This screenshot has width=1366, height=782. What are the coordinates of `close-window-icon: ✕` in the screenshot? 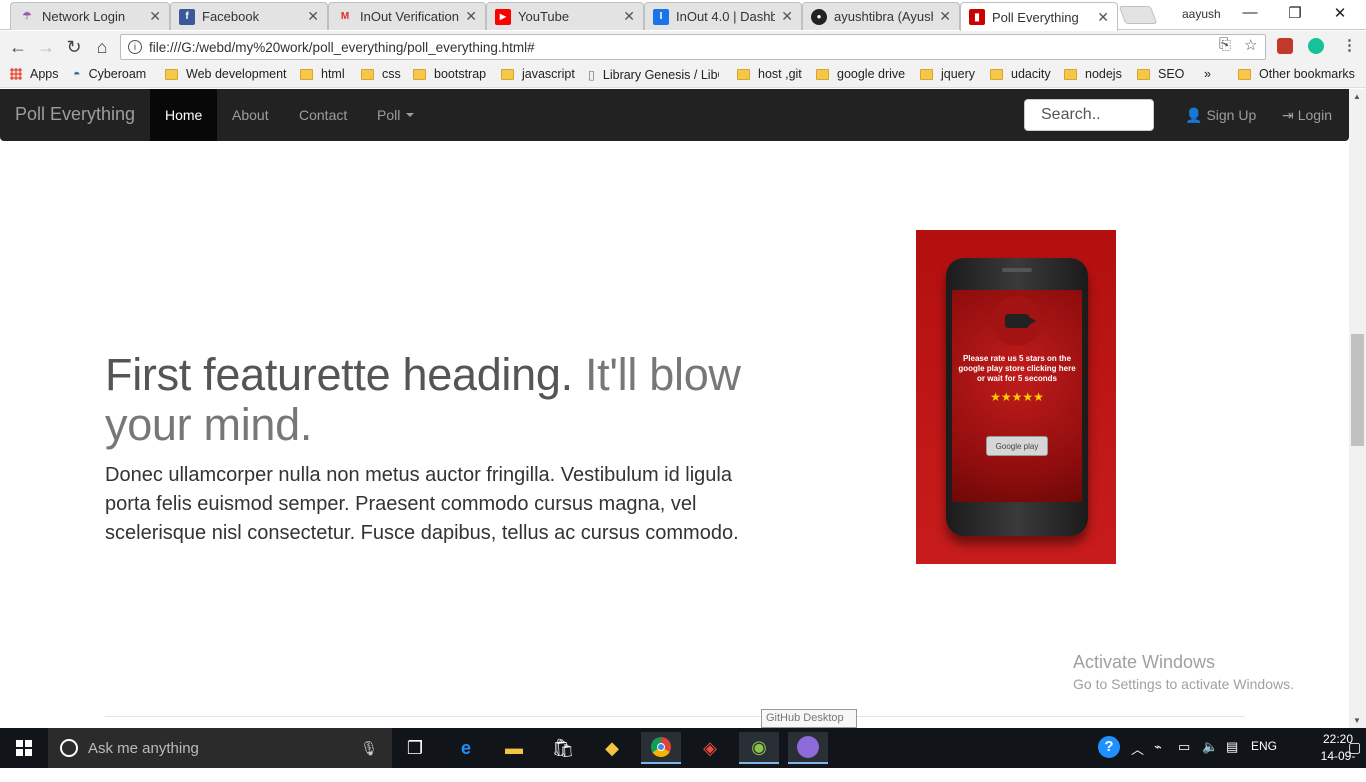 It's located at (1340, 13).